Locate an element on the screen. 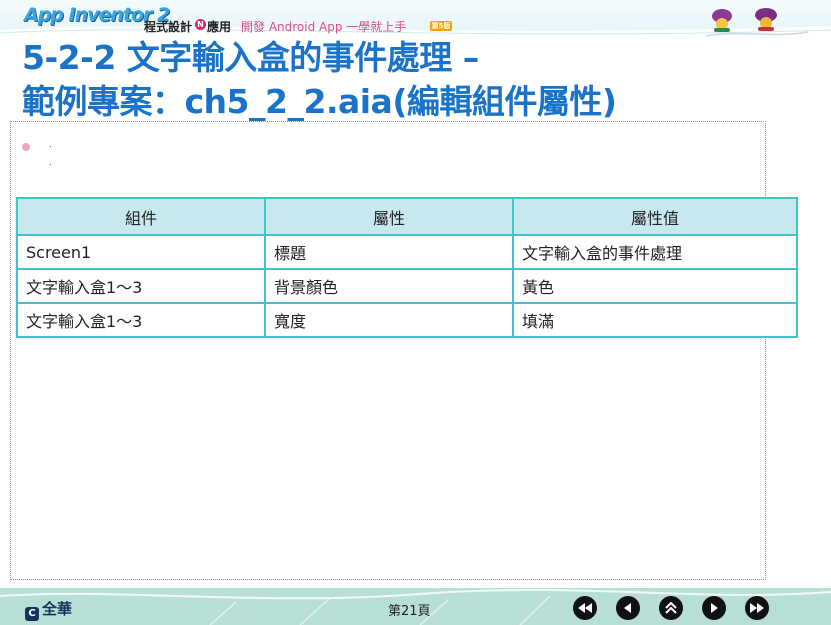 Image resolution: width=831 pixels, height=625 pixels. logo-text-application: 應用 is located at coordinates (219, 27).